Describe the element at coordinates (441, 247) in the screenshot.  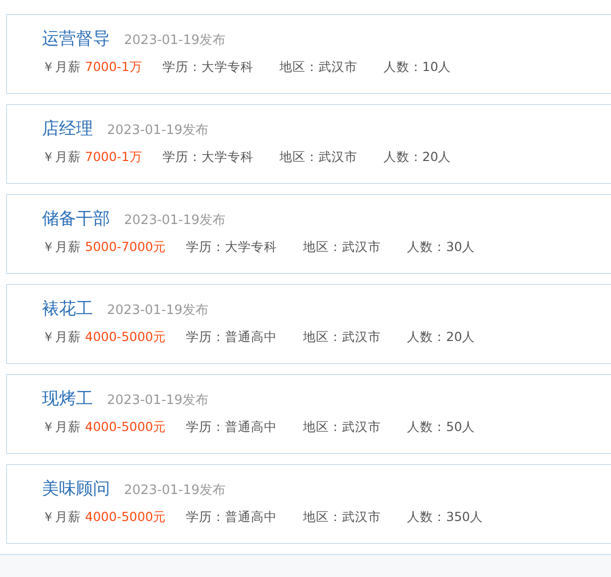
I see `headcount-text: 人数：30人` at that location.